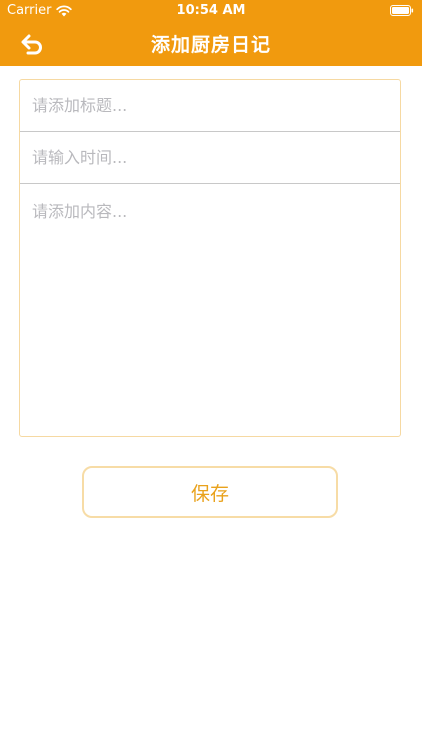  I want to click on time-field, so click(210, 158).